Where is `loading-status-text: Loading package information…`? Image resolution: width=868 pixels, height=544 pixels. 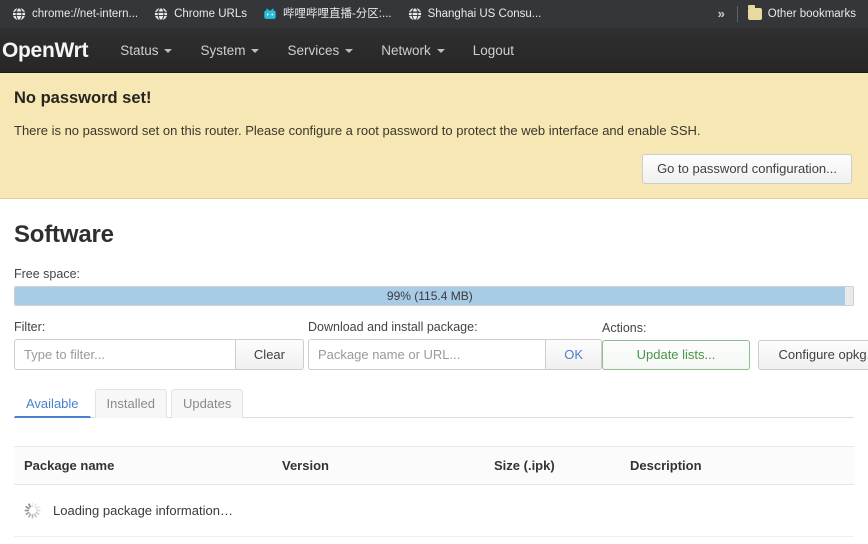
loading-status-text: Loading package information… is located at coordinates (143, 511).